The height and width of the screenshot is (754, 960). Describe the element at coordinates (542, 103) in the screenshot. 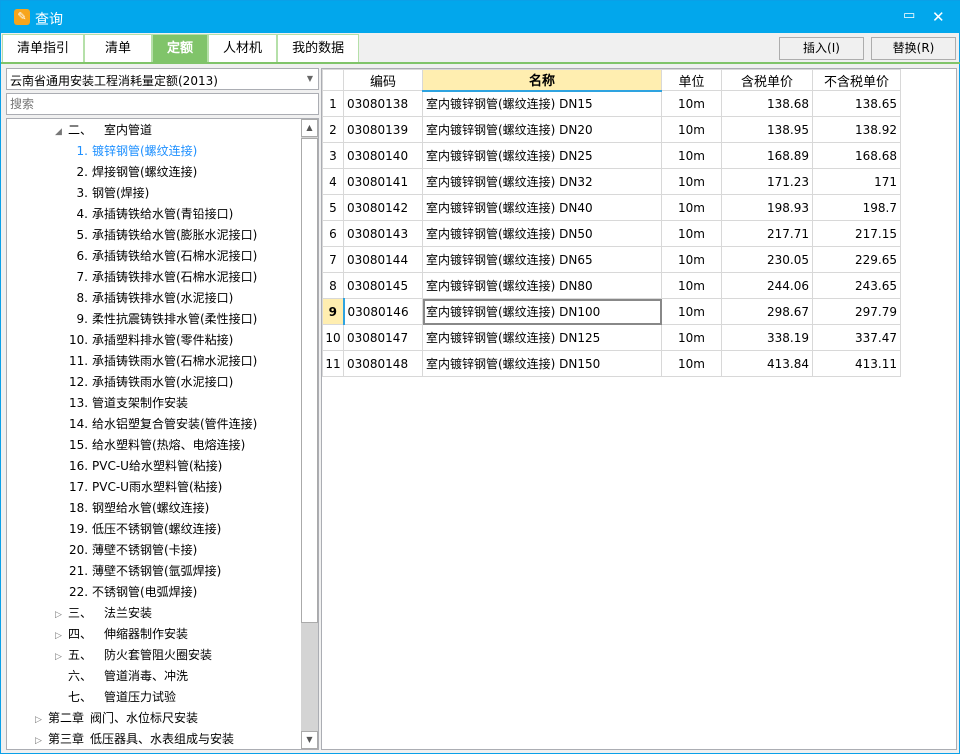

I see `name-cell: 室内镀锌钢管(螺纹连接) DN15` at that location.